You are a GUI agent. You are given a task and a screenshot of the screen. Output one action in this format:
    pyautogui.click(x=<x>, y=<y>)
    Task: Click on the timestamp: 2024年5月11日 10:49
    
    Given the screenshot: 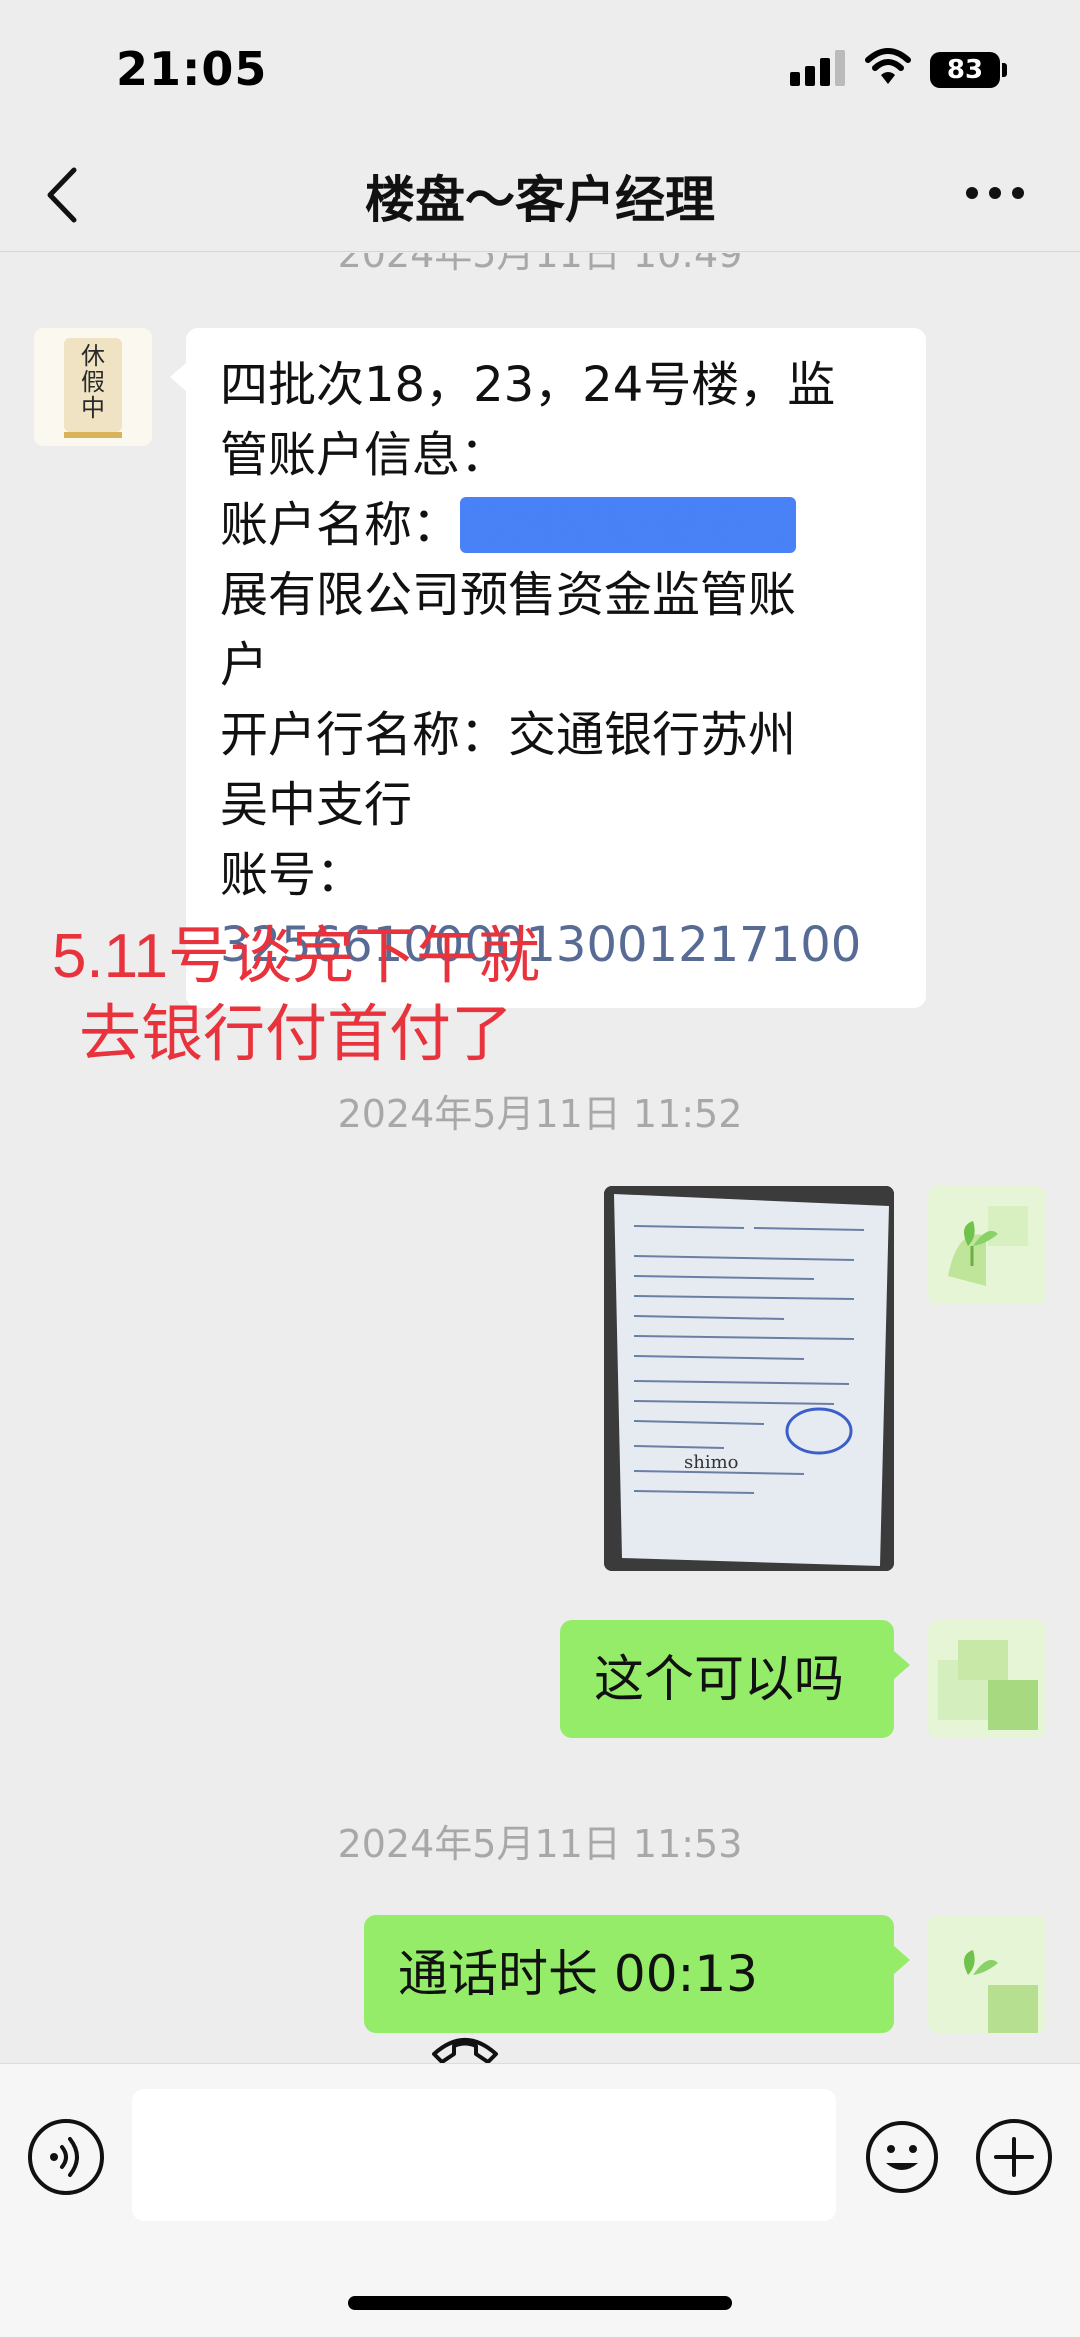 What is the action you would take?
    pyautogui.click(x=540, y=264)
    